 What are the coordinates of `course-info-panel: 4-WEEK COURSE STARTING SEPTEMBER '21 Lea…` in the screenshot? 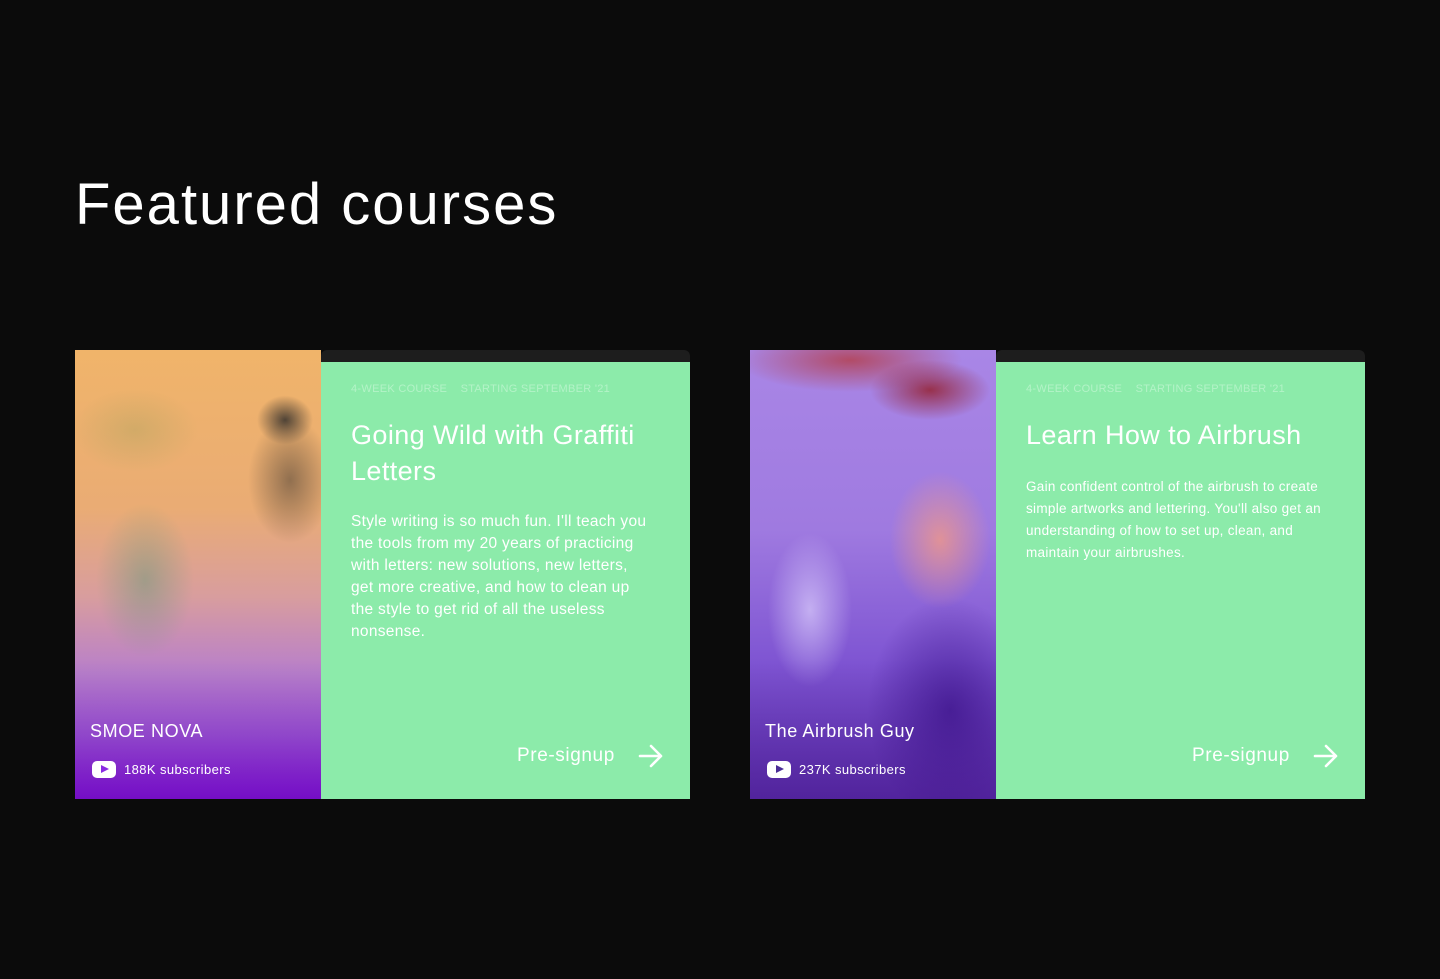 It's located at (1180, 580).